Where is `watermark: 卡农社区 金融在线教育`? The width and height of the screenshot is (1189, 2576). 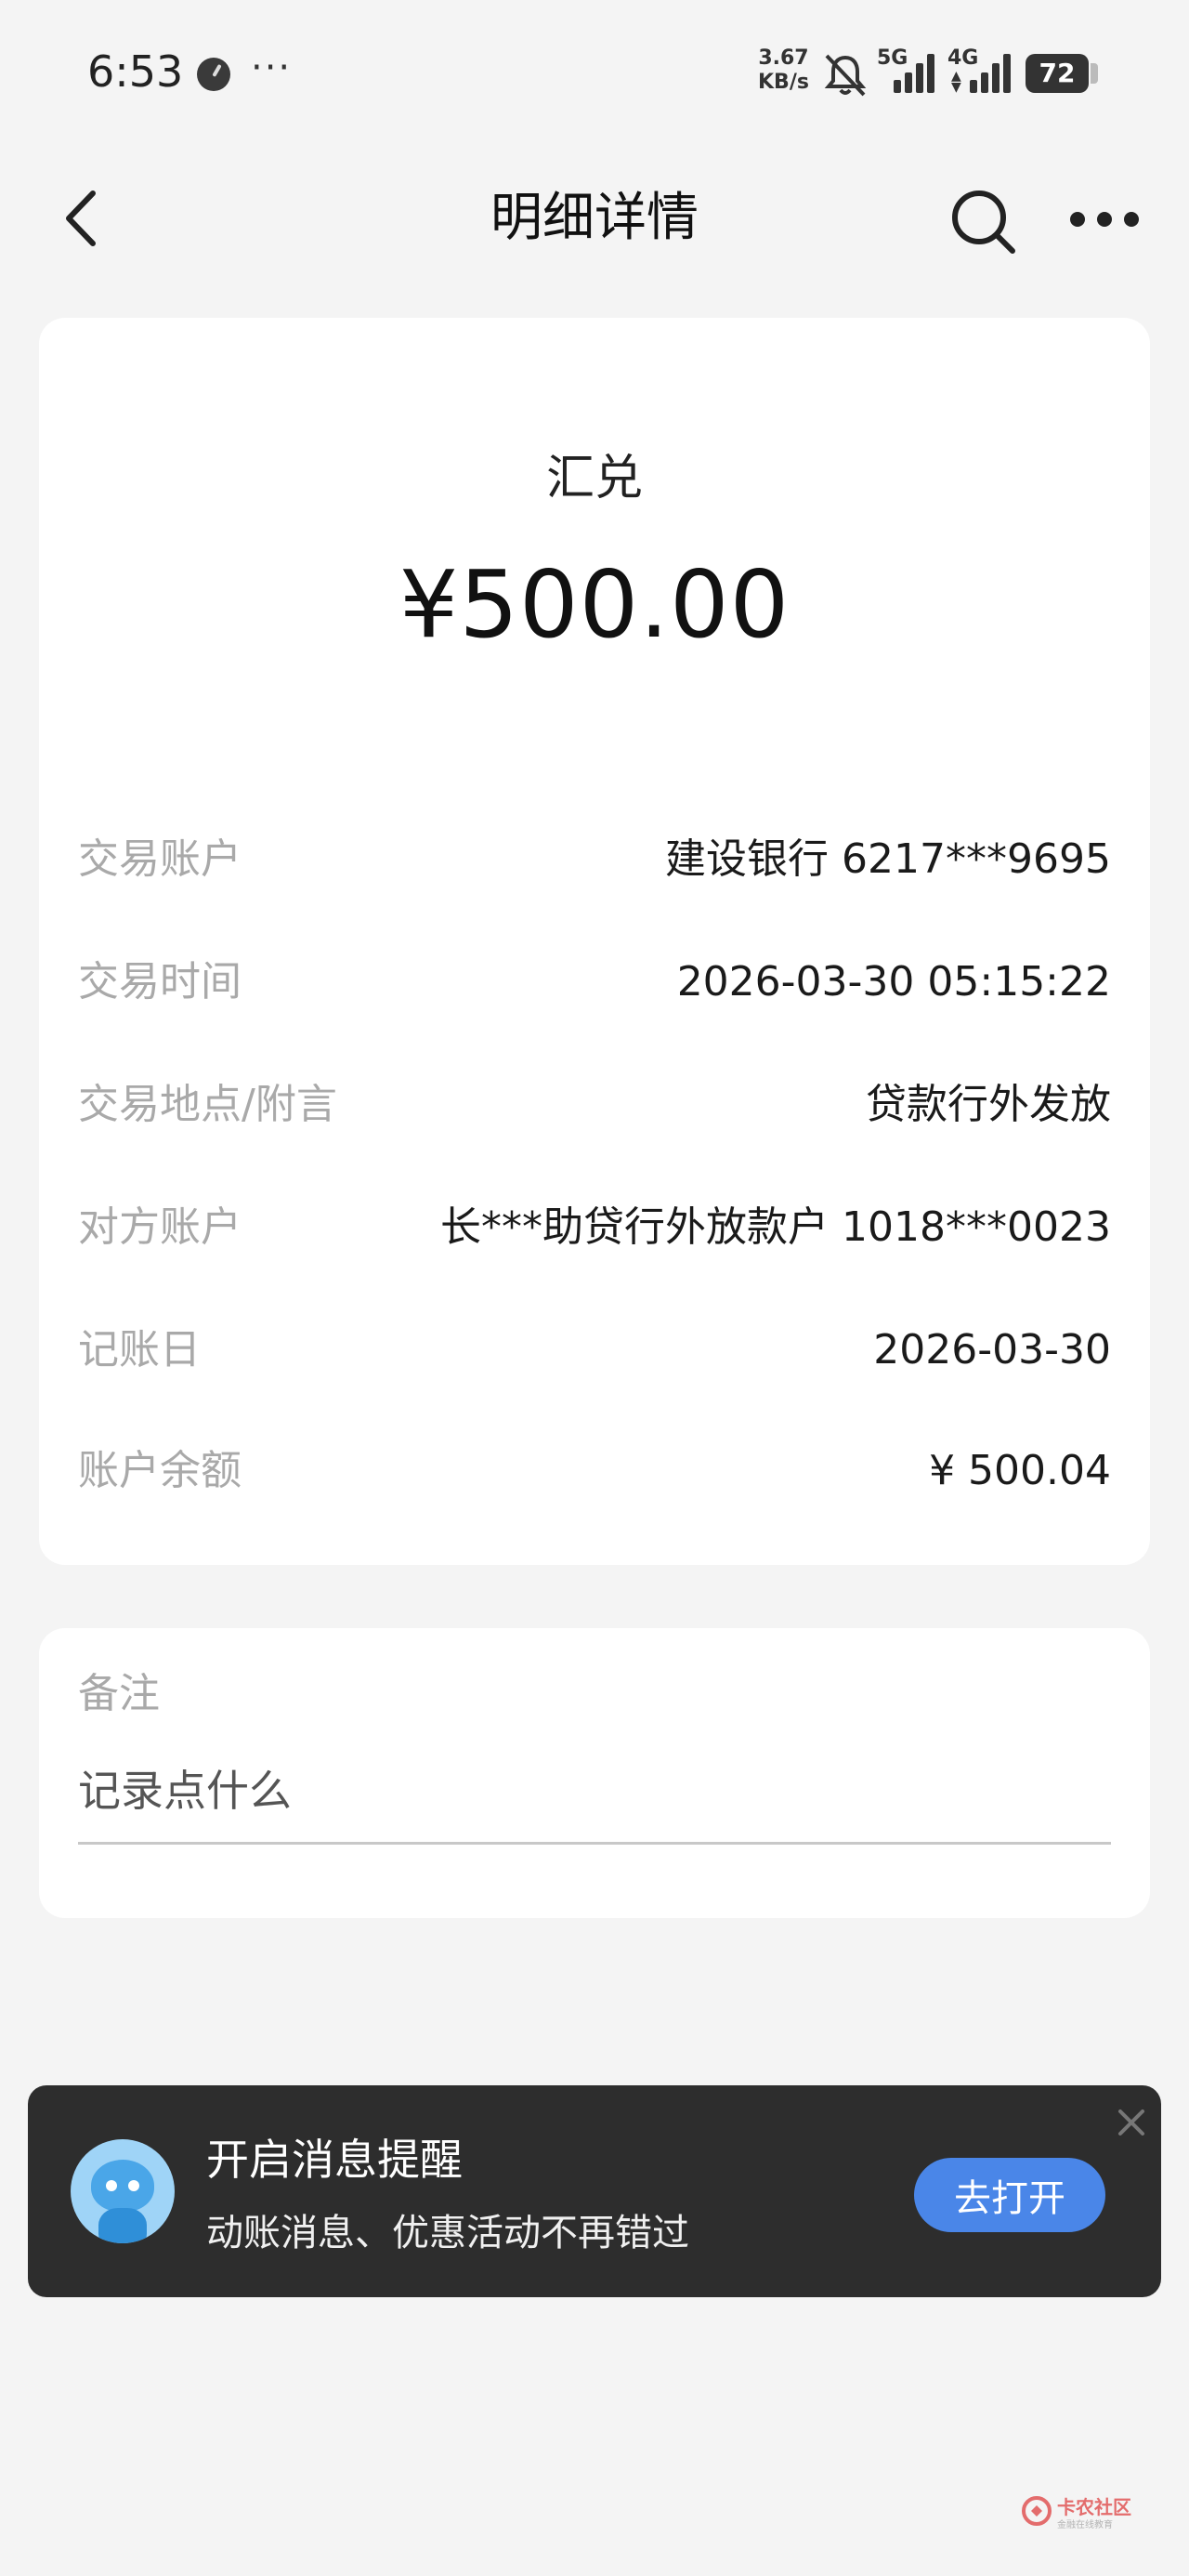 watermark: 卡农社区 金融在线教育 is located at coordinates (1082, 2515).